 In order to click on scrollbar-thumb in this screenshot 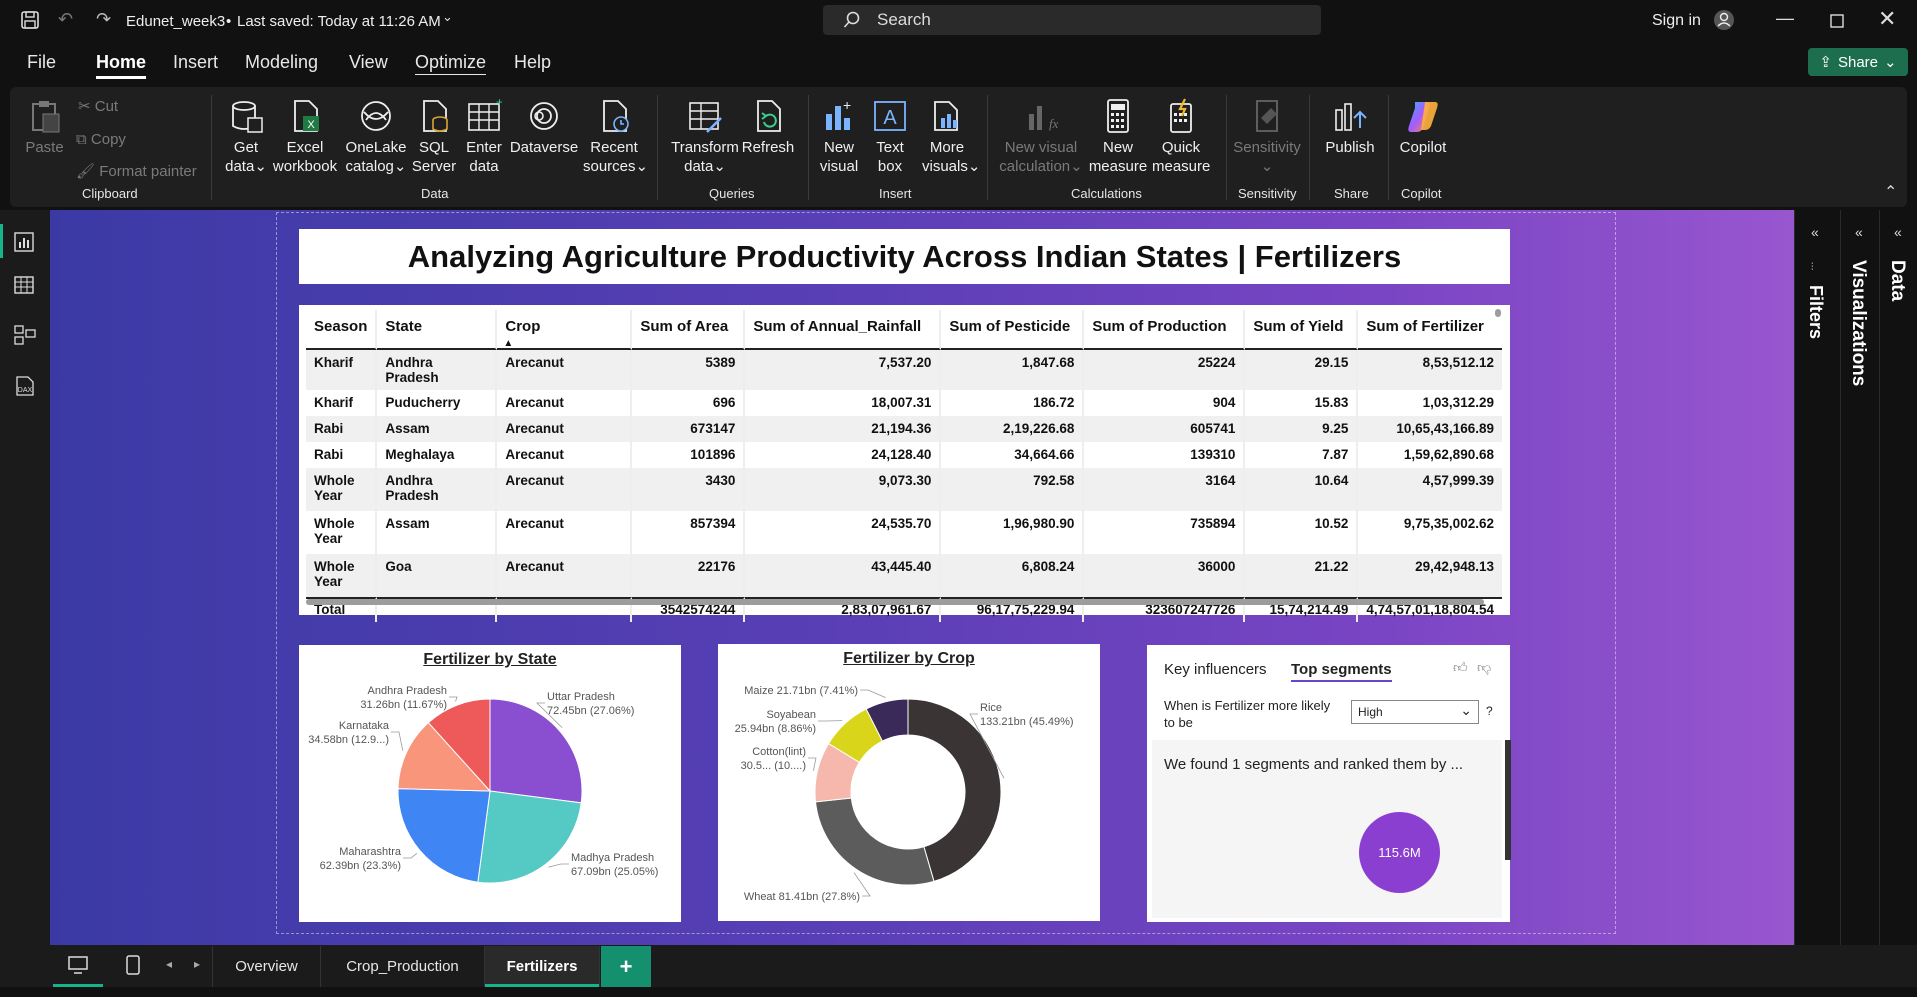, I will do `click(895, 602)`.